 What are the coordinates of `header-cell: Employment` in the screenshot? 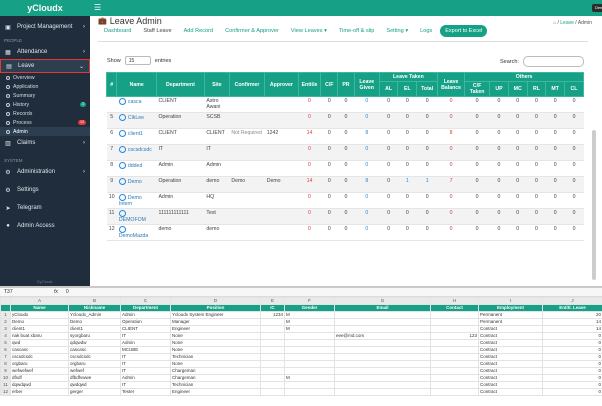 It's located at (510, 308).